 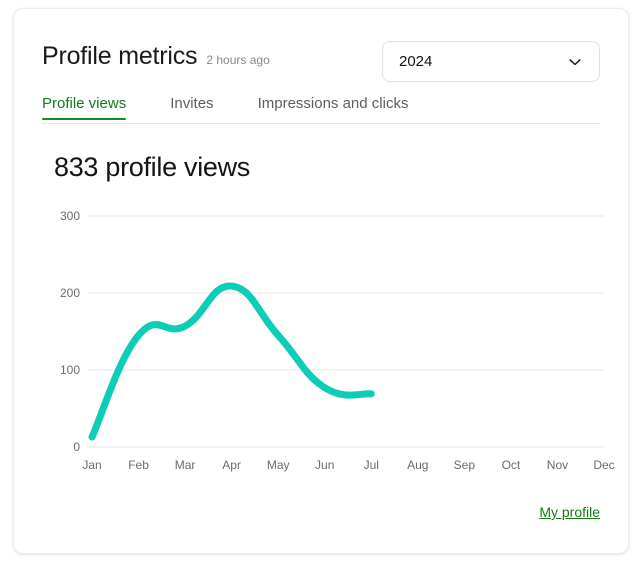 What do you see at coordinates (278, 465) in the screenshot?
I see `x-axis-tick-label: May` at bounding box center [278, 465].